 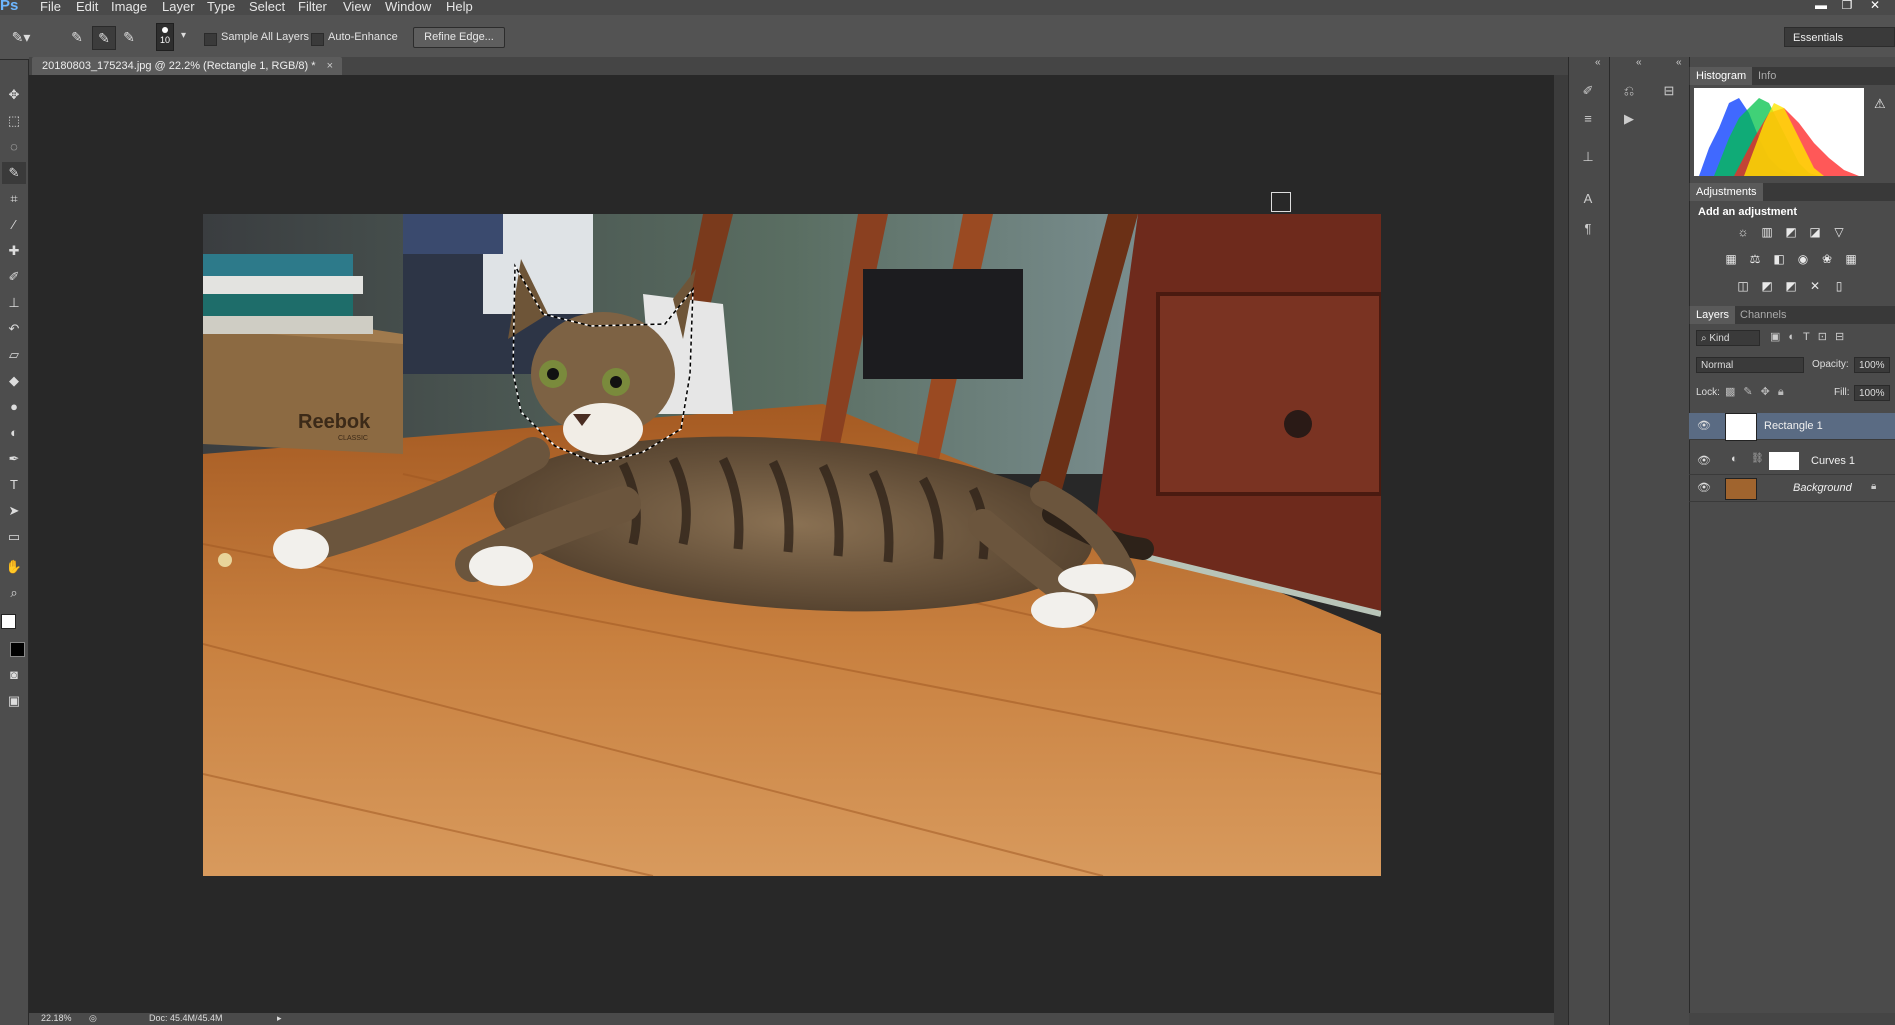 What do you see at coordinates (93, 1018) in the screenshot?
I see `status-info-icon: ◎` at bounding box center [93, 1018].